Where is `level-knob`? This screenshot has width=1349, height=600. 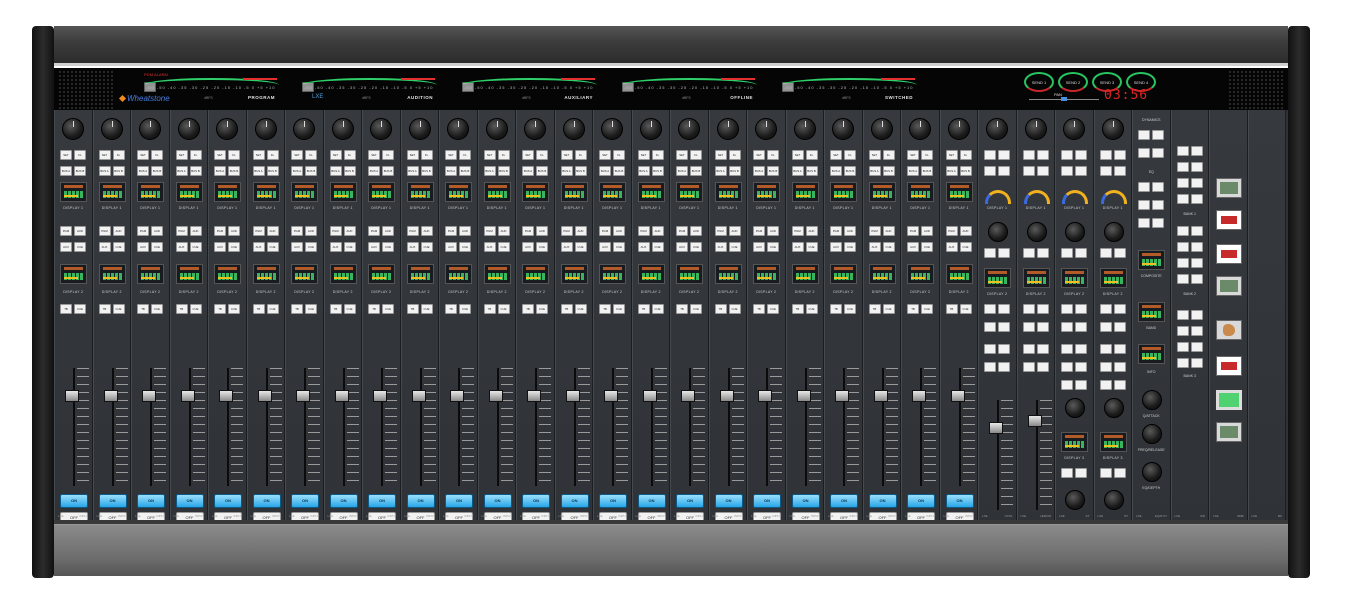
level-knob is located at coordinates (1112, 129).